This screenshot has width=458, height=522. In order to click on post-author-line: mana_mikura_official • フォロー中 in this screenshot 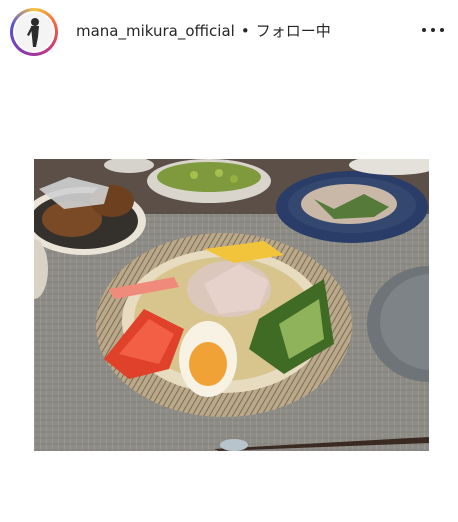, I will do `click(203, 30)`.